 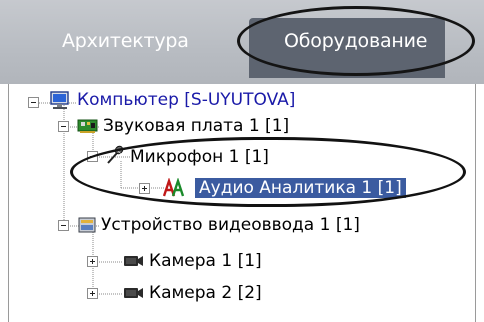 What do you see at coordinates (205, 293) in the screenshot?
I see `tree-node-camera-2: Камера 2 [2]` at bounding box center [205, 293].